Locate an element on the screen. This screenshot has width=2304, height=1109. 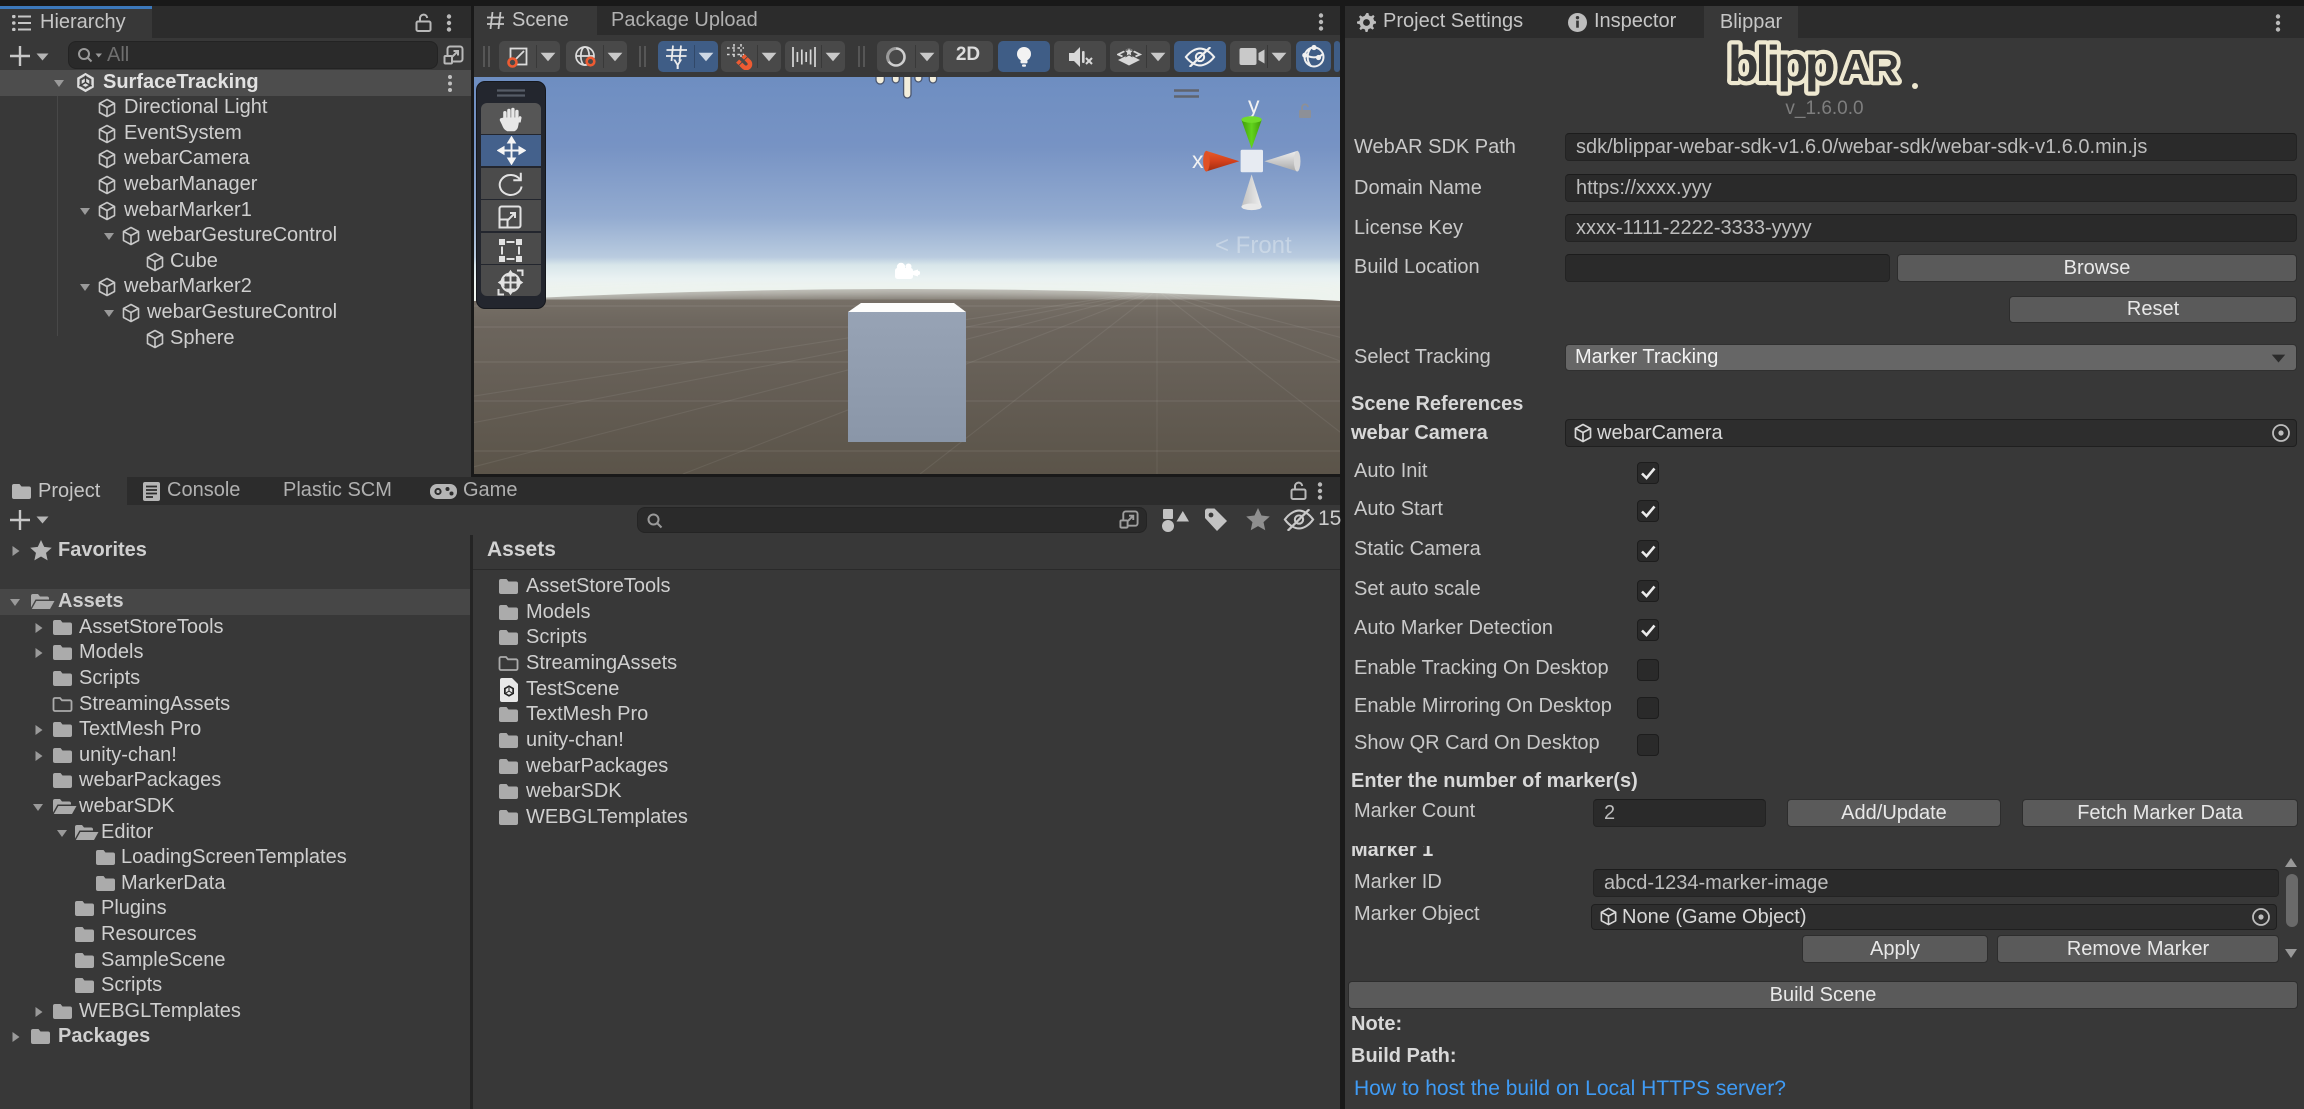
svg-text: Y is located at coordinates (678, 63).